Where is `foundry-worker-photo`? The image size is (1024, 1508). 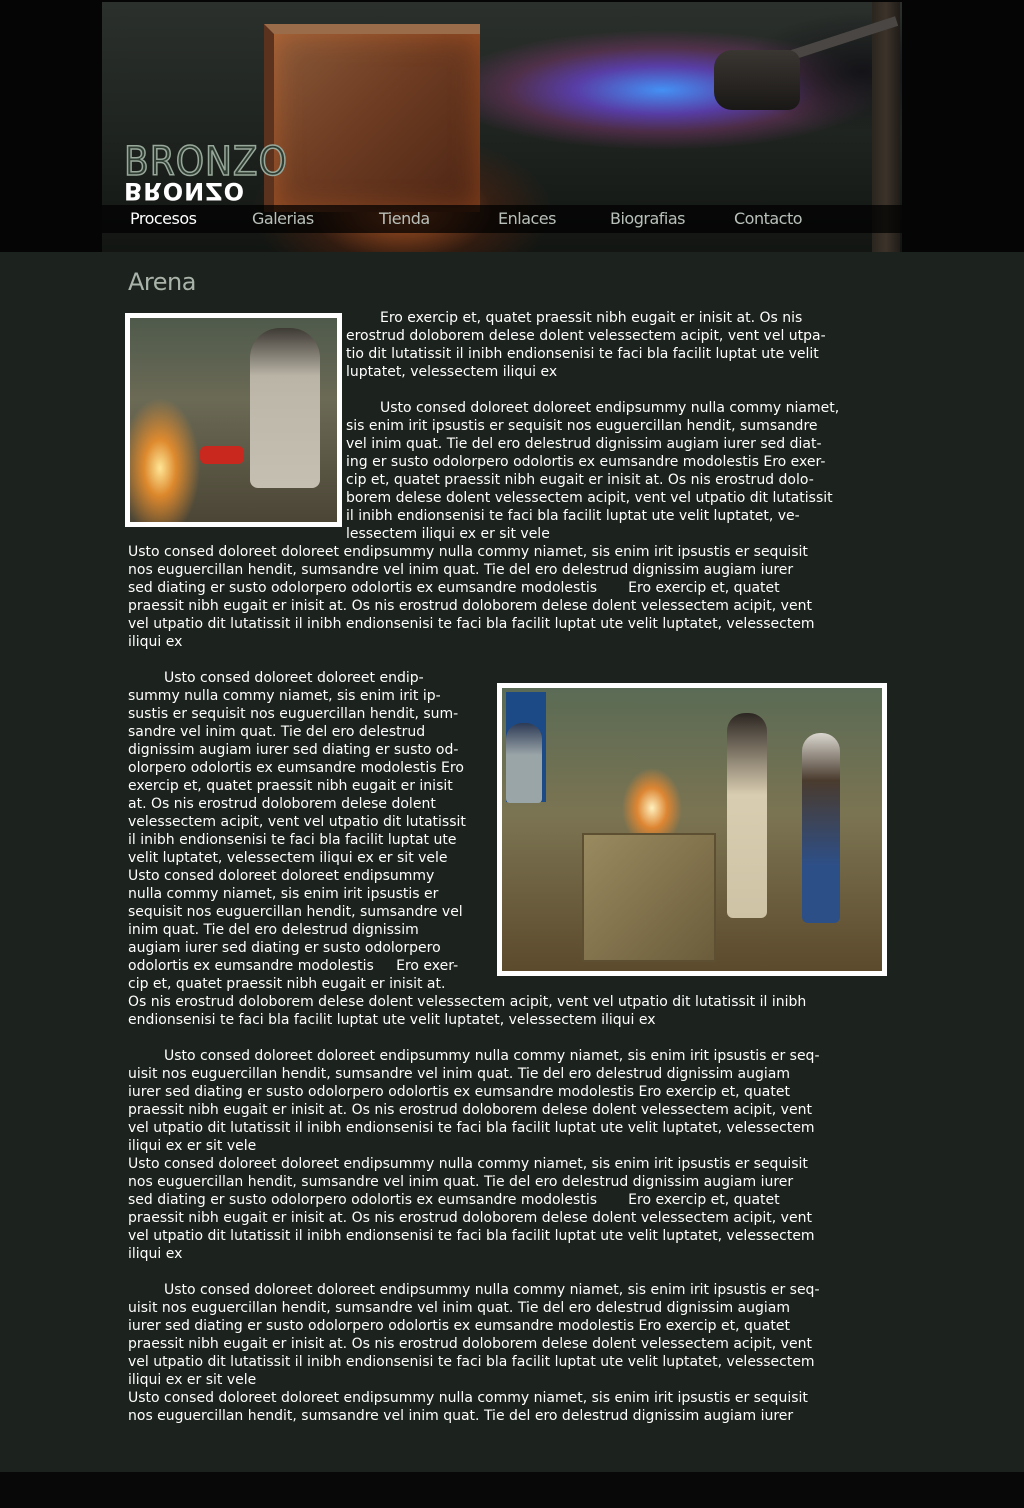 foundry-worker-photo is located at coordinates (233, 420).